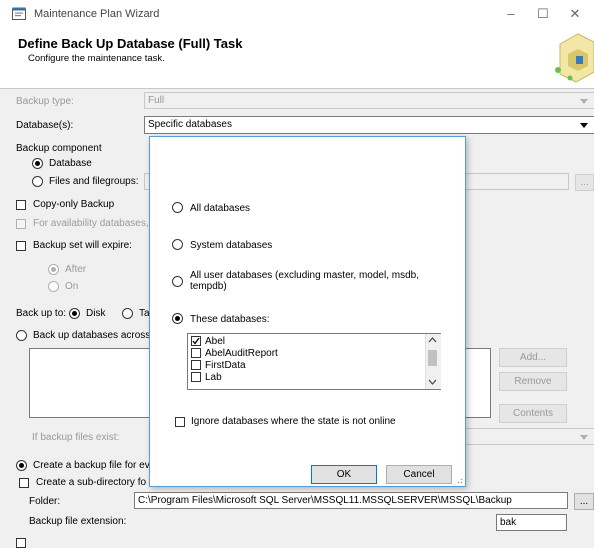 This screenshot has height=548, width=594. What do you see at coordinates (96, 58) in the screenshot?
I see `page-subtitle: Configure the maintenance task.` at bounding box center [96, 58].